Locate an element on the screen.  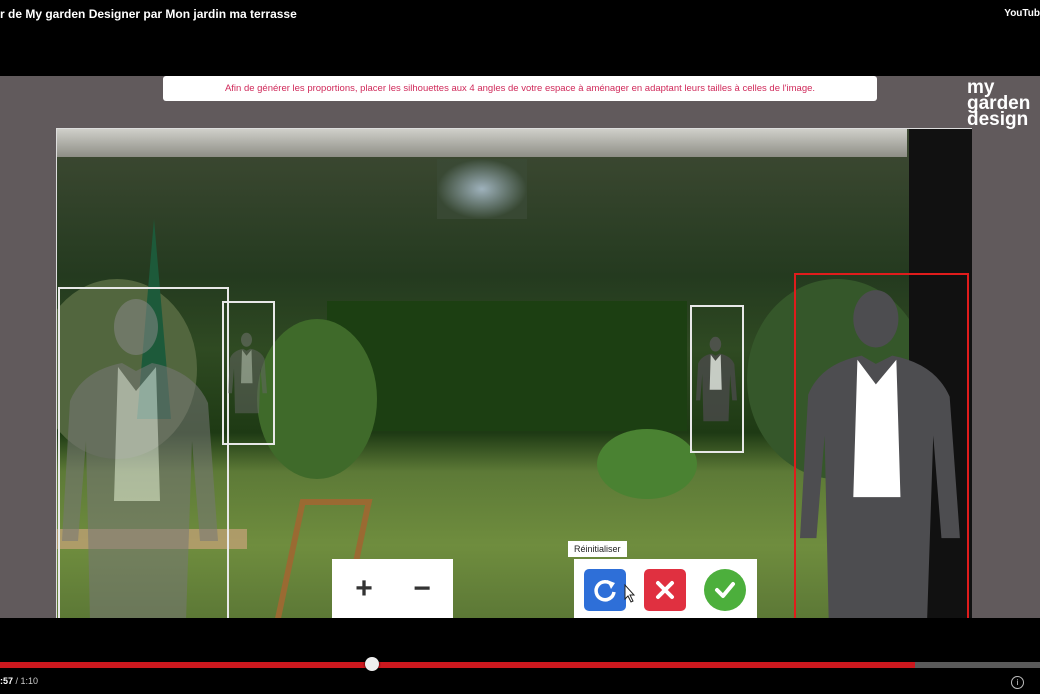
person-silhouette-back-right is located at coordinates (717, 378).